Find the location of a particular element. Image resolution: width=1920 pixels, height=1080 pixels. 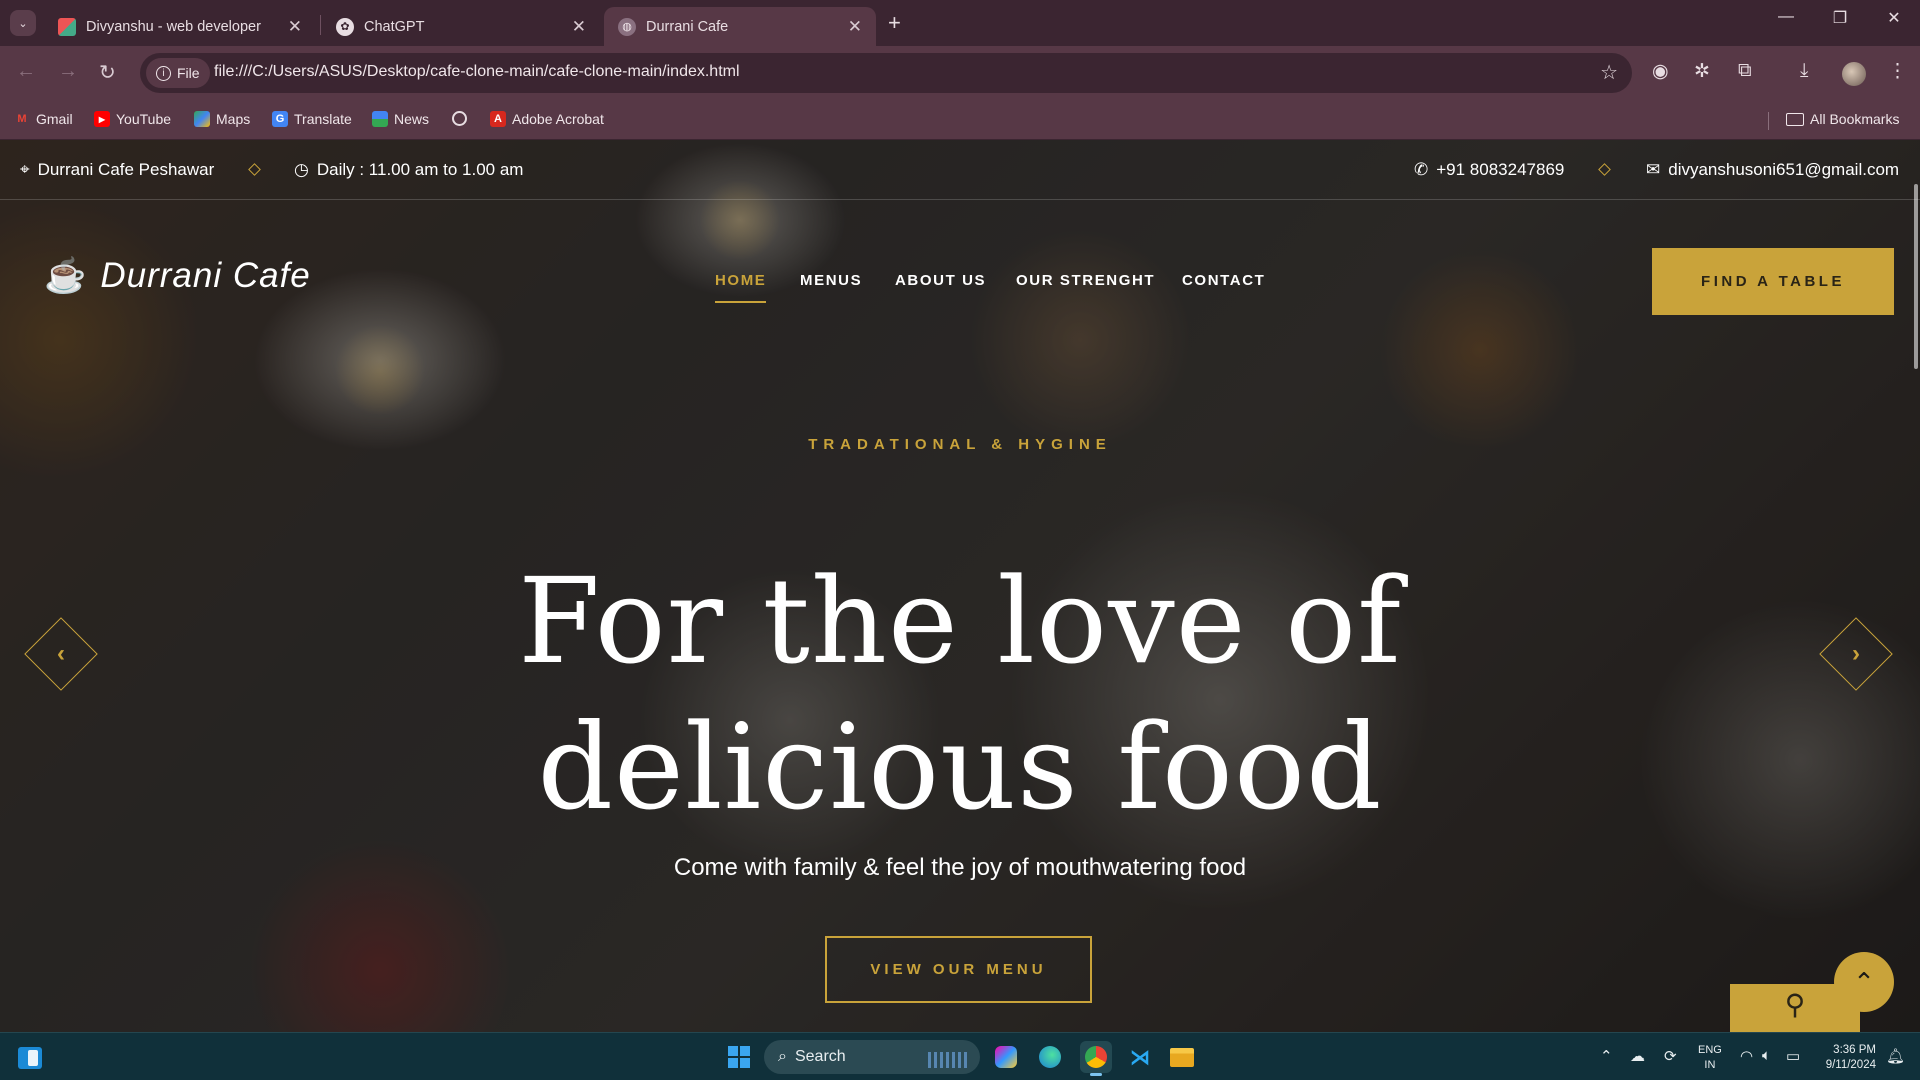

nav-home: HOME is located at coordinates (741, 287).